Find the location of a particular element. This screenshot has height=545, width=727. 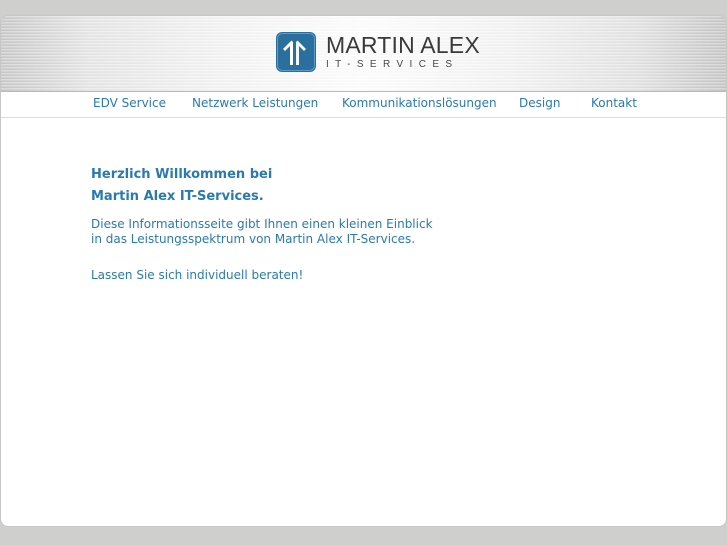

consultation-text: Lassen Sie sich individuell beraten! is located at coordinates (197, 275).